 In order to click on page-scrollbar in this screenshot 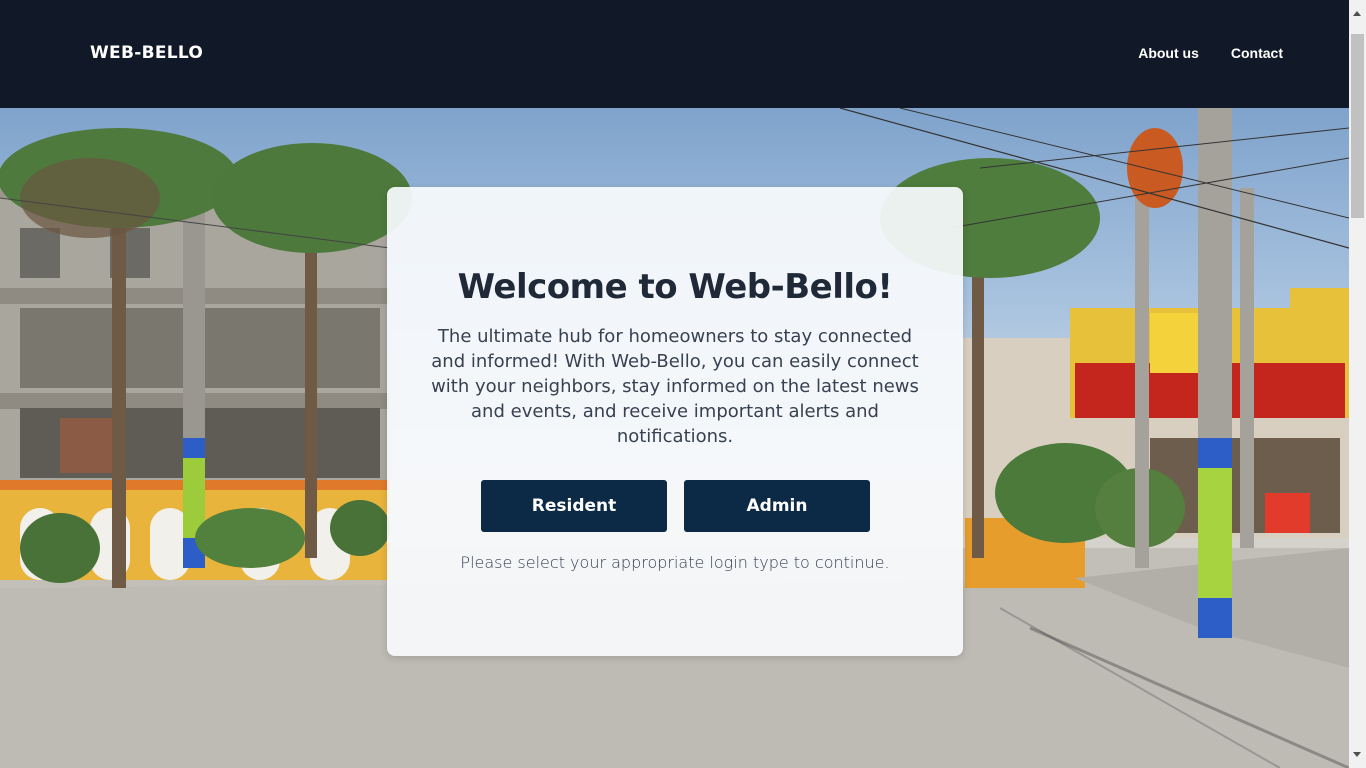, I will do `click(1357, 384)`.